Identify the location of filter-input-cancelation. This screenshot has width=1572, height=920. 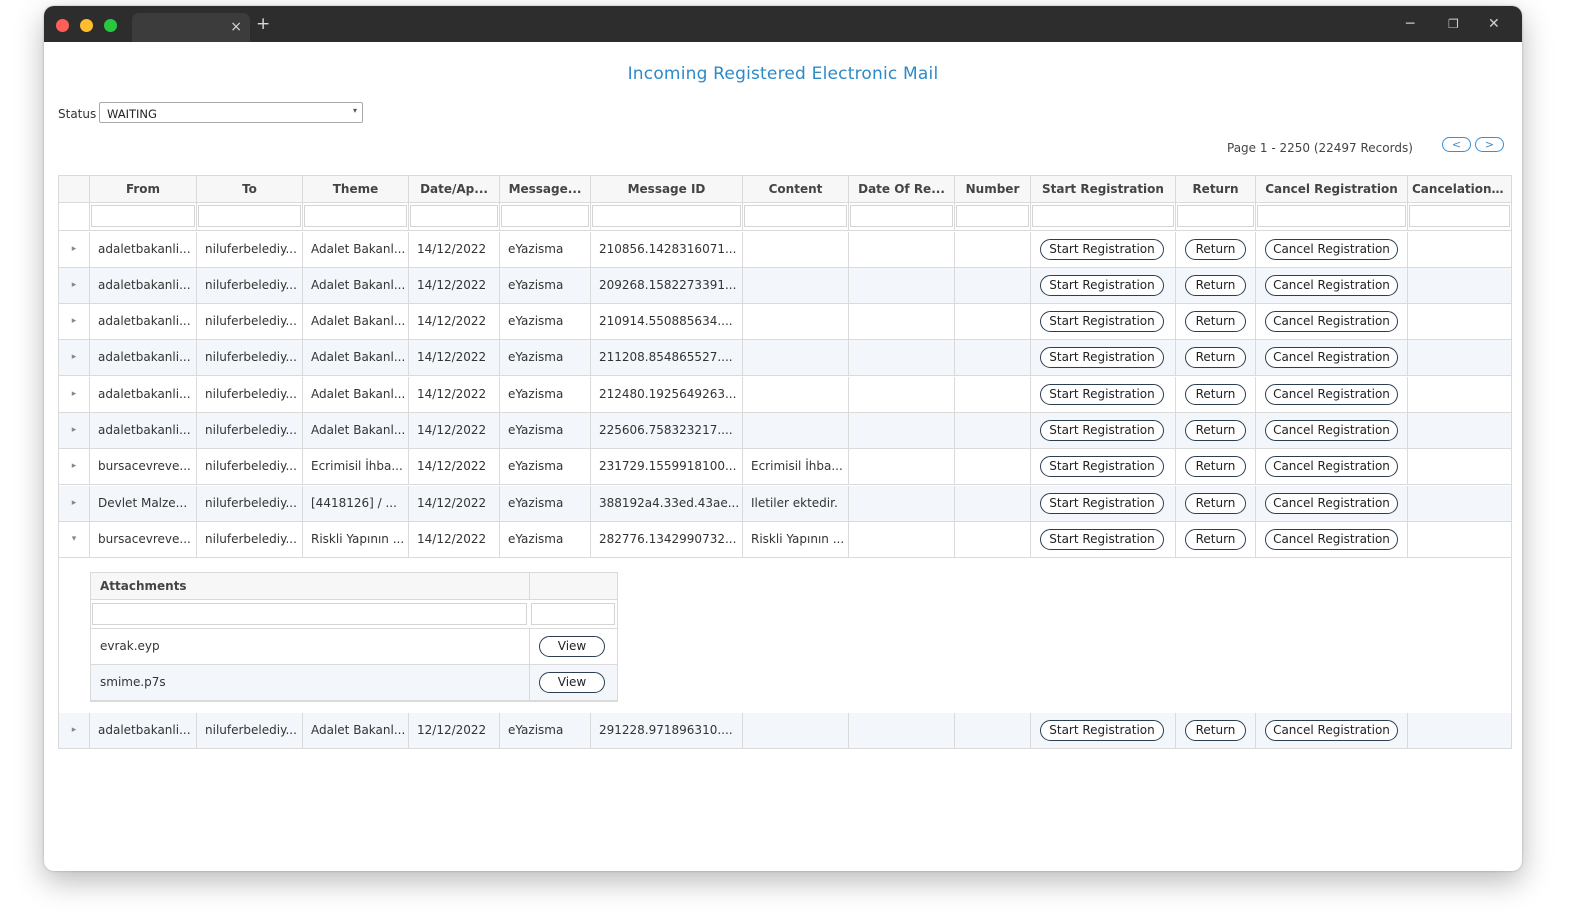
(1459, 216).